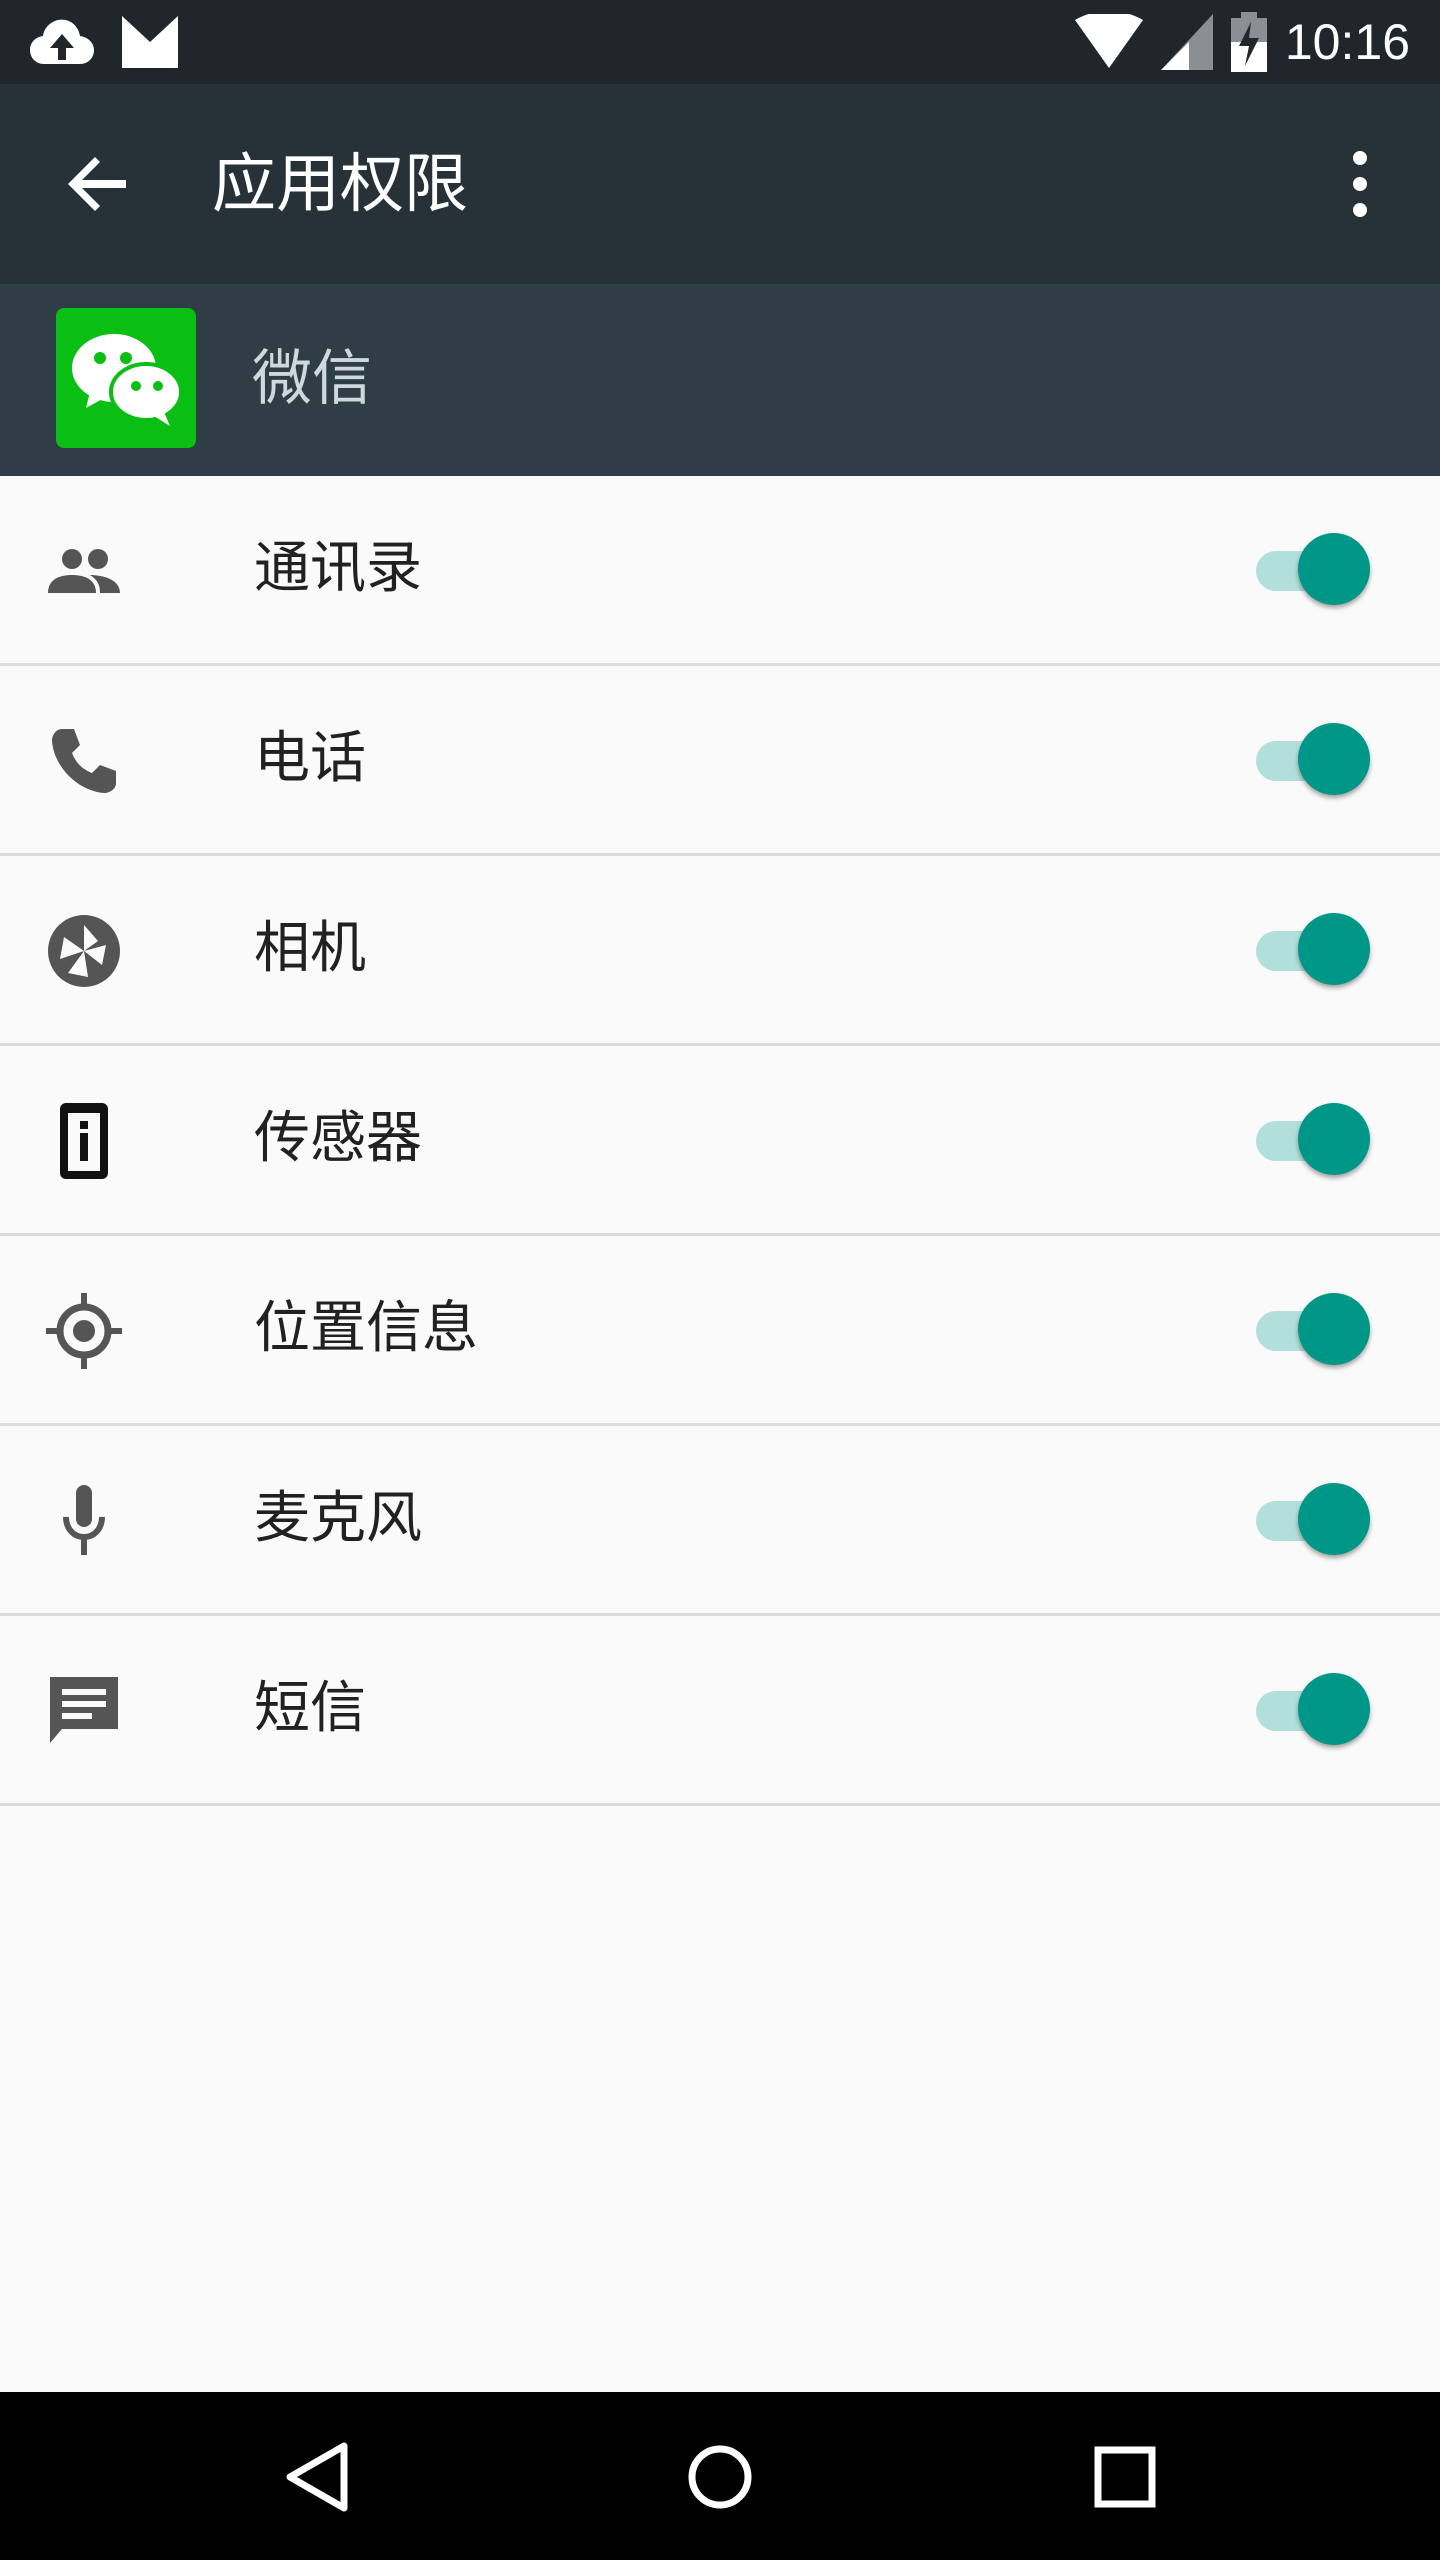  I want to click on home-circle-icon, so click(720, 2477).